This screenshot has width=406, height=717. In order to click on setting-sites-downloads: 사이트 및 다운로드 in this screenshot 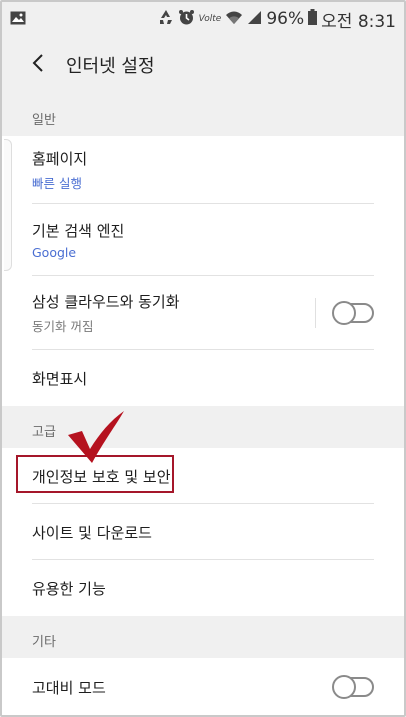, I will do `click(203, 532)`.